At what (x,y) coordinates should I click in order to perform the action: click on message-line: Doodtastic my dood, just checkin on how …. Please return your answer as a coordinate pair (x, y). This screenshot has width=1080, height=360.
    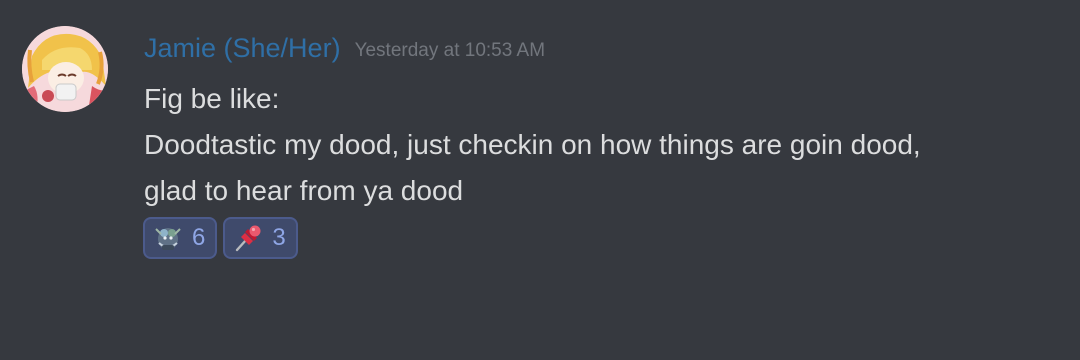
    Looking at the image, I should click on (532, 144).